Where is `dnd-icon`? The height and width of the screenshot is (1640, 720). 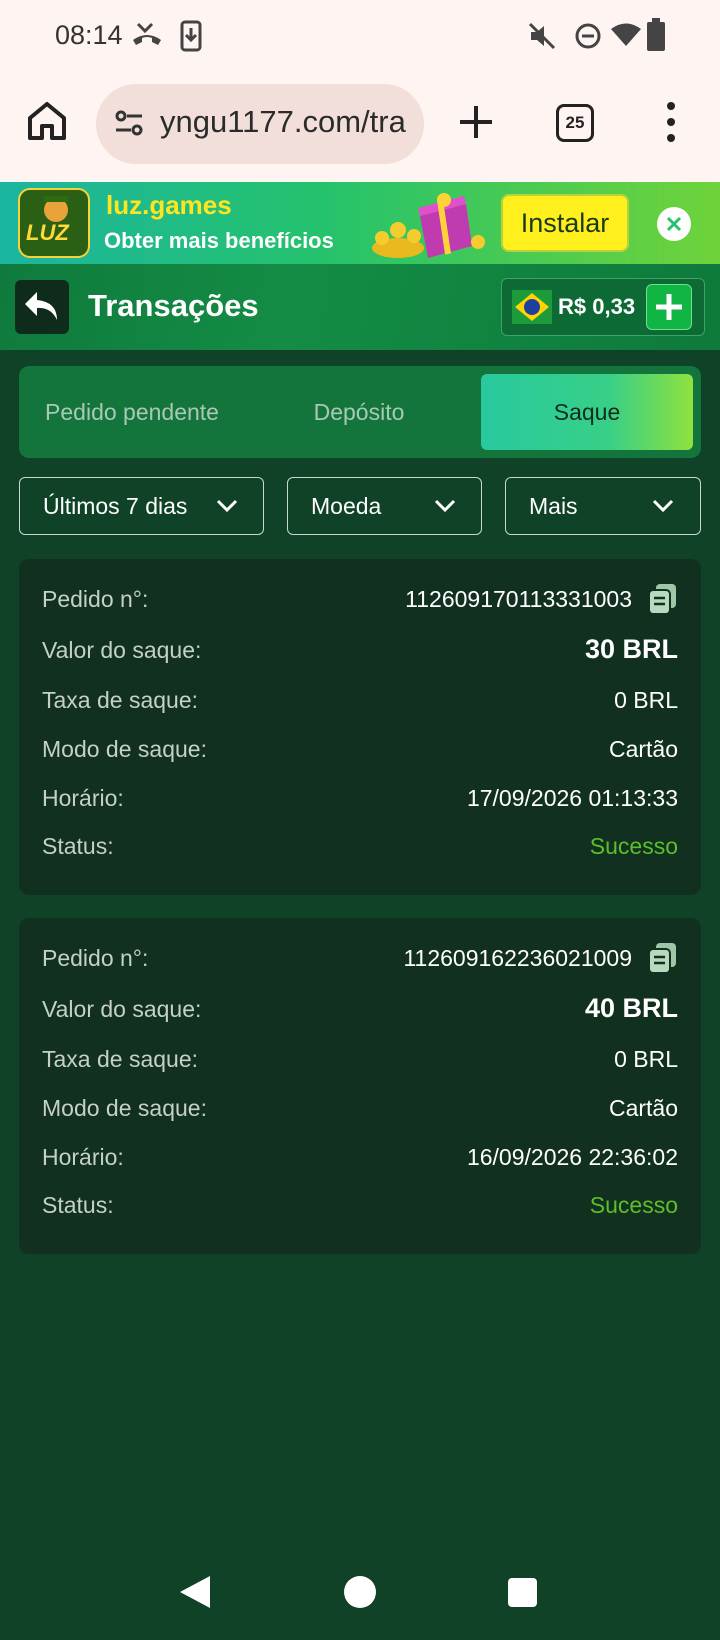
dnd-icon is located at coordinates (588, 36).